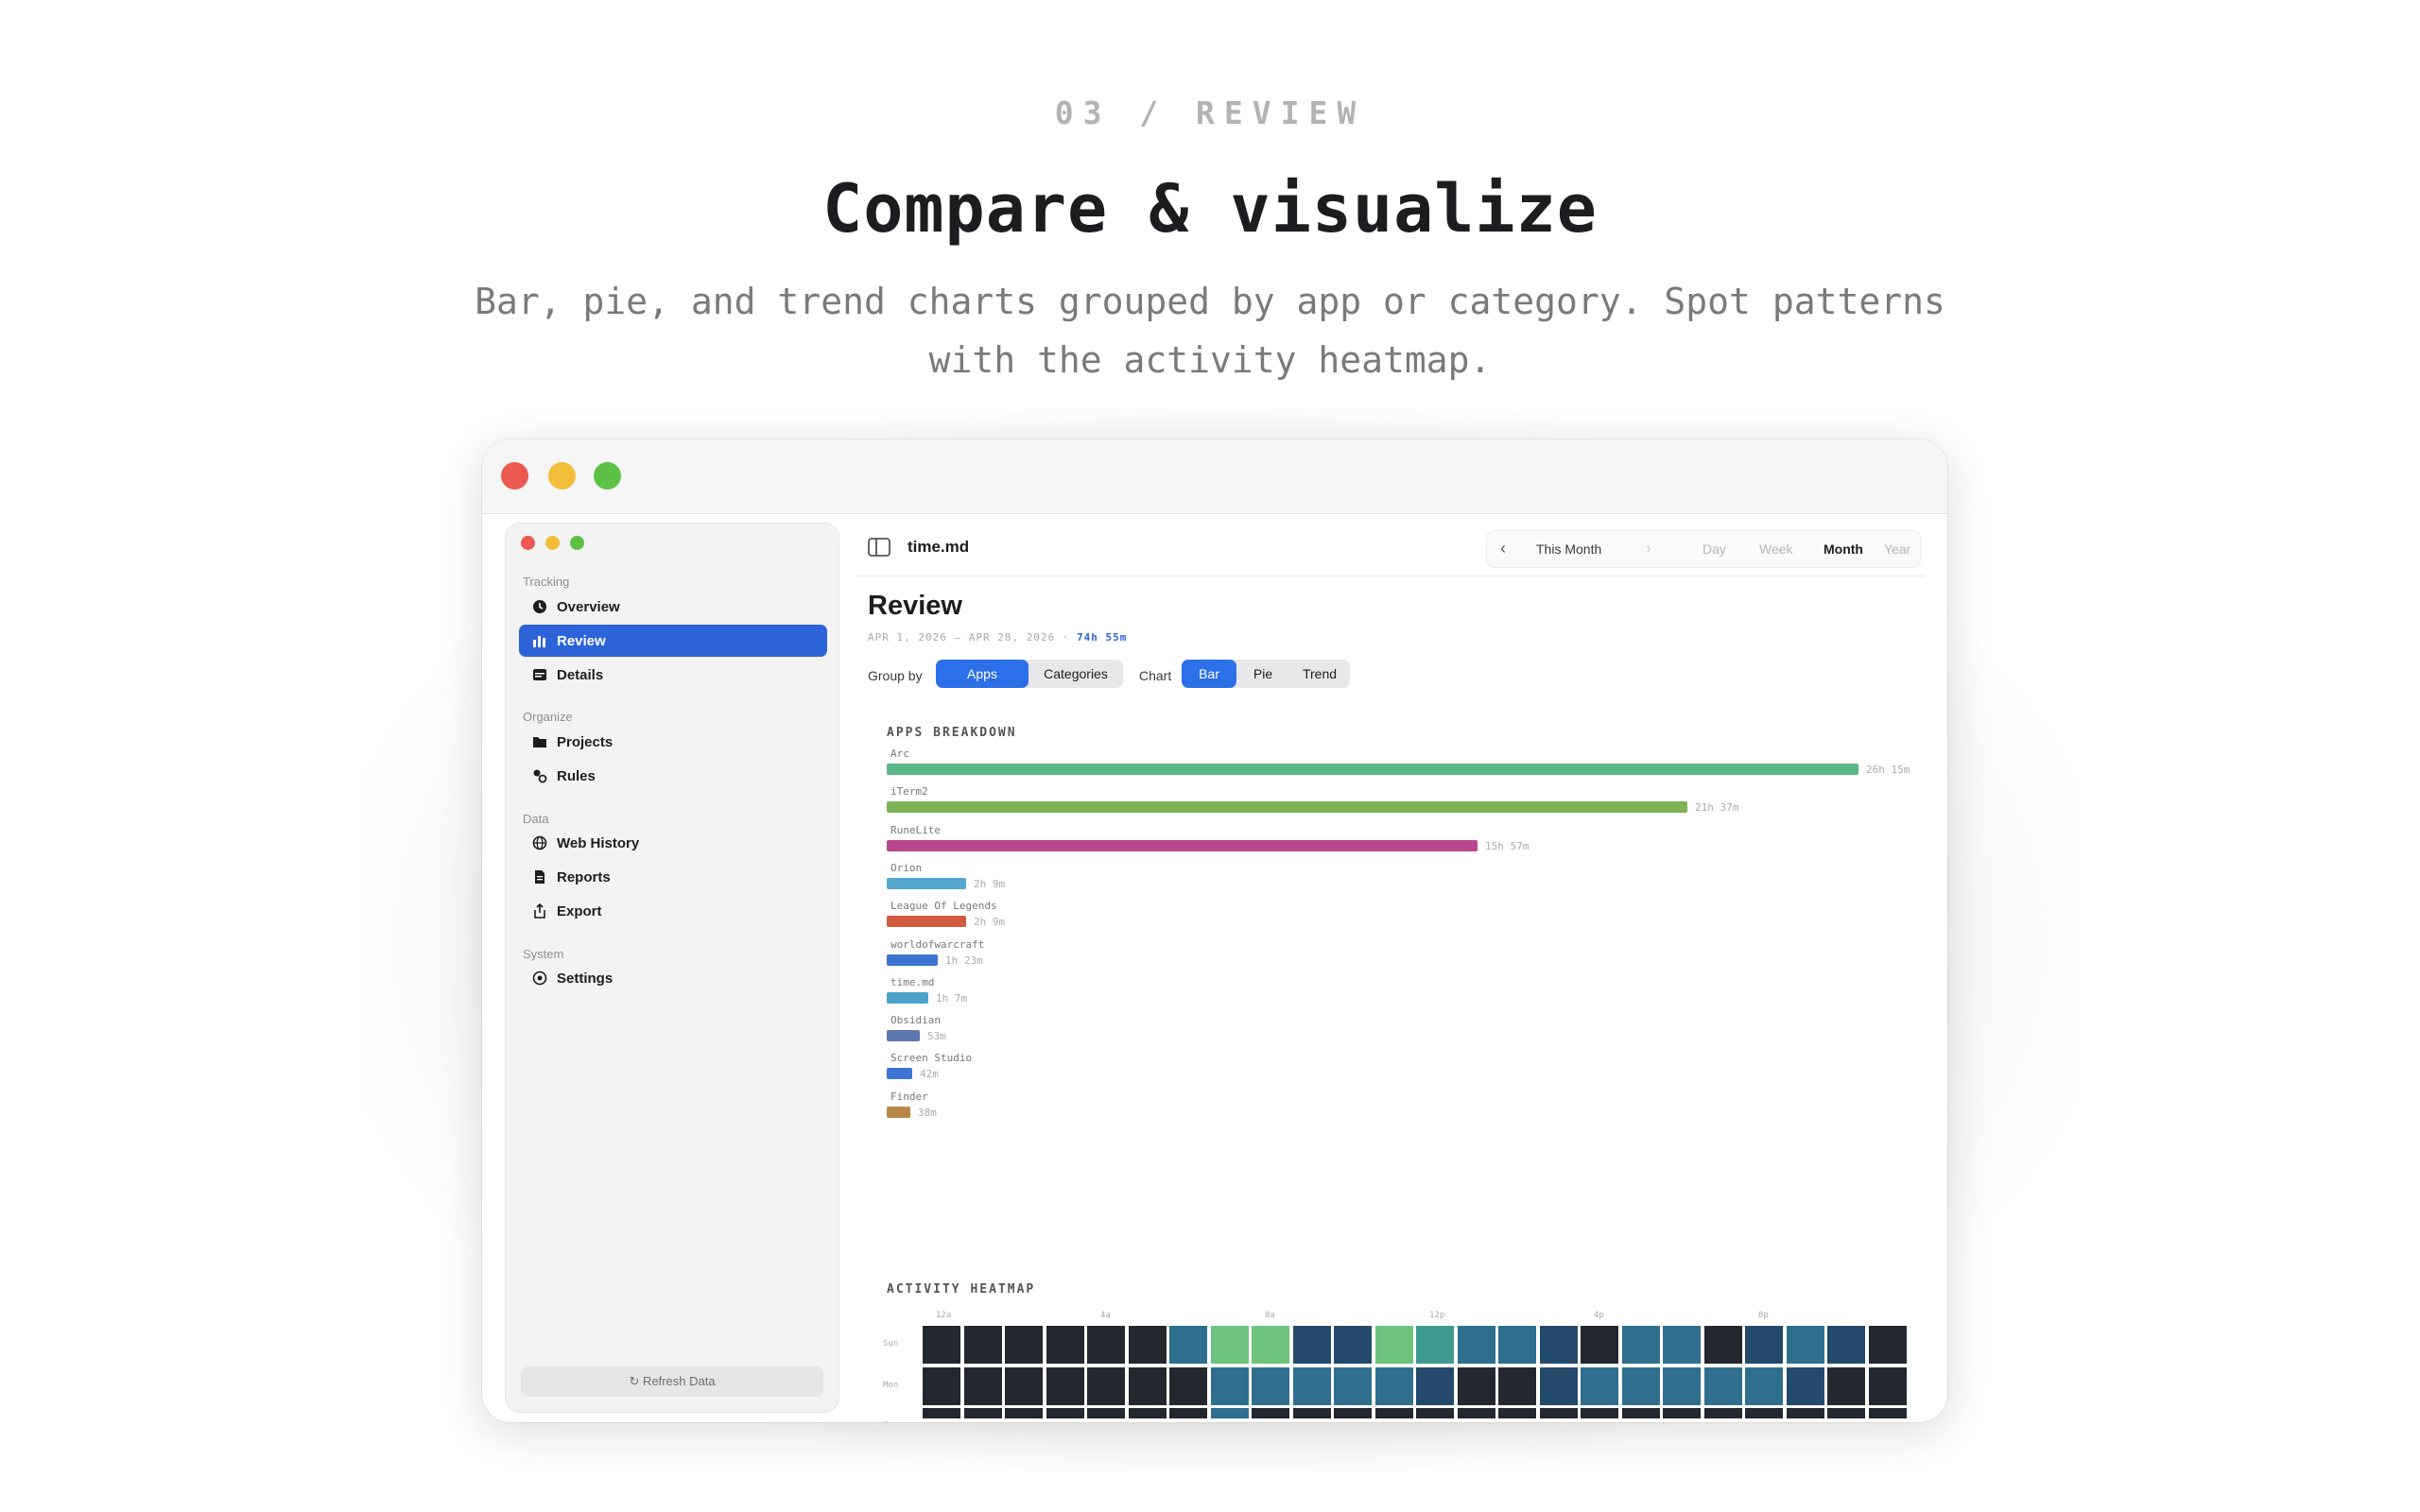 The width and height of the screenshot is (2420, 1512). Describe the element at coordinates (673, 607) in the screenshot. I see `sidebar-item-overview: Overview` at that location.